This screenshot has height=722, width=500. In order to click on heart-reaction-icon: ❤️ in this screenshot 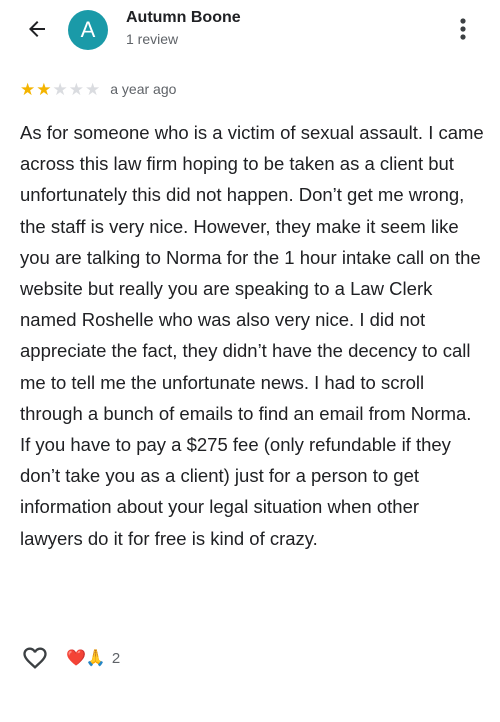, I will do `click(76, 658)`.